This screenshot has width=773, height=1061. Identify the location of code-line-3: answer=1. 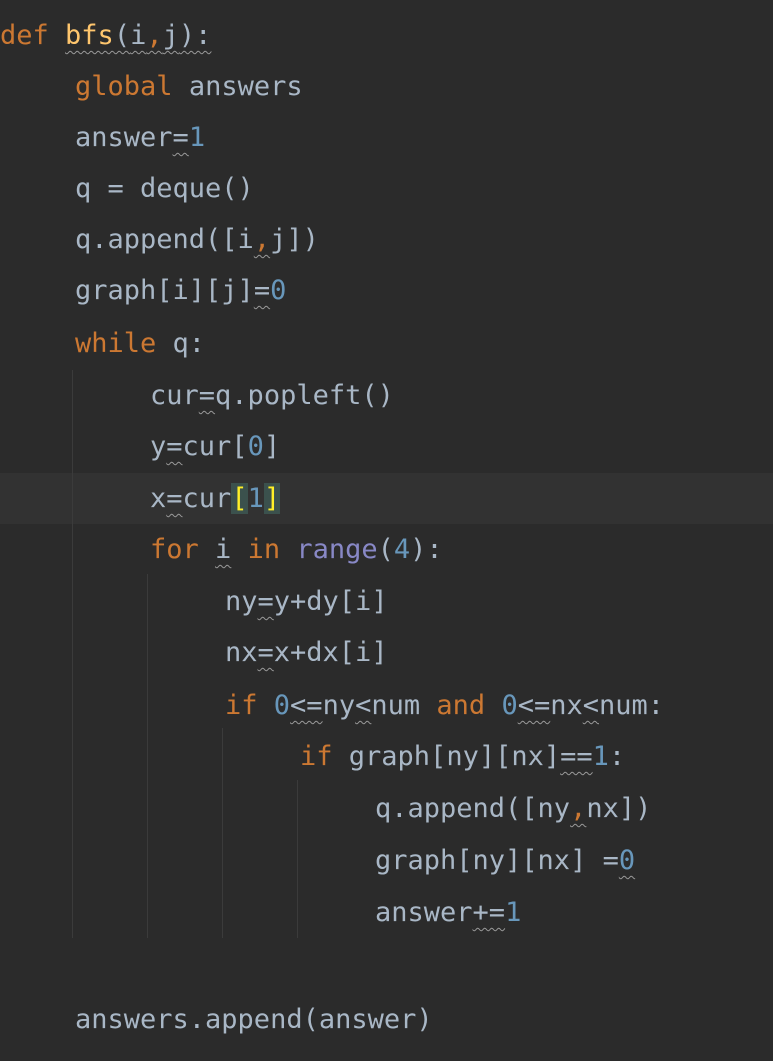
(140, 137).